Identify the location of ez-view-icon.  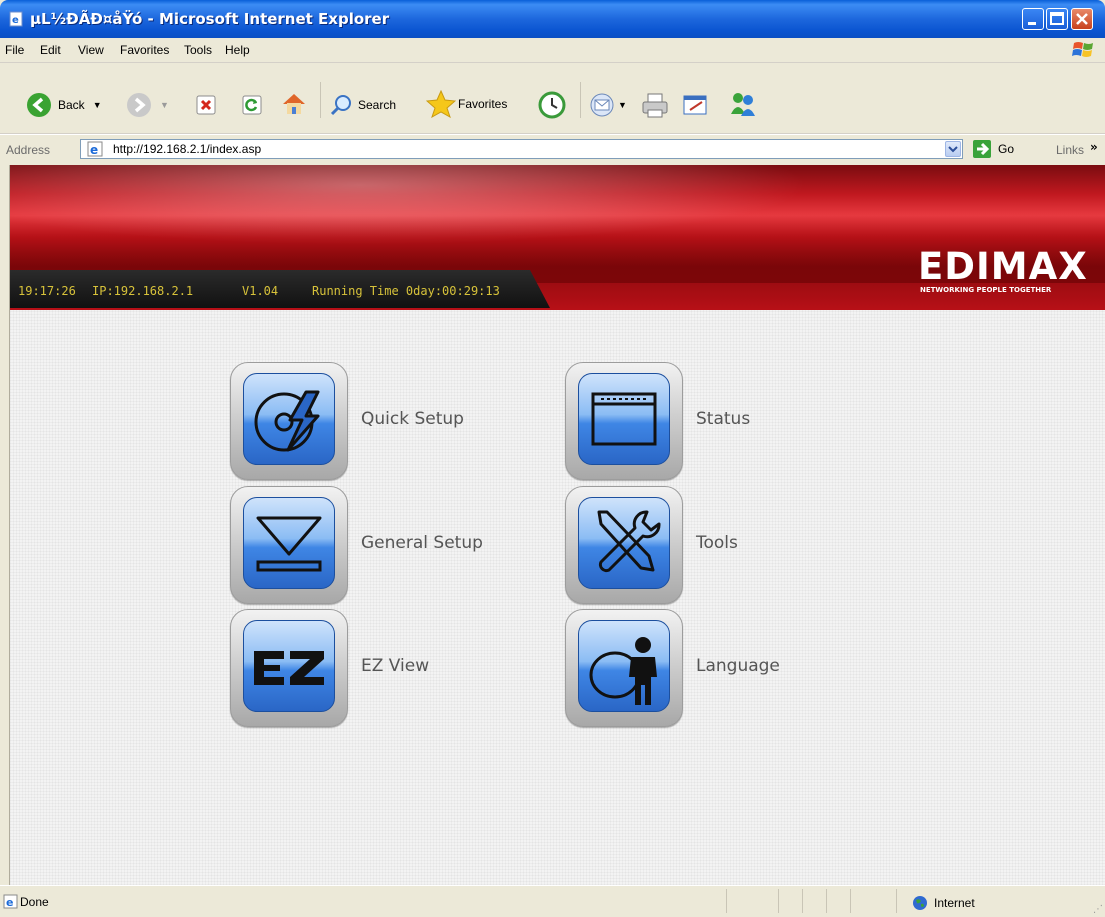
(289, 668).